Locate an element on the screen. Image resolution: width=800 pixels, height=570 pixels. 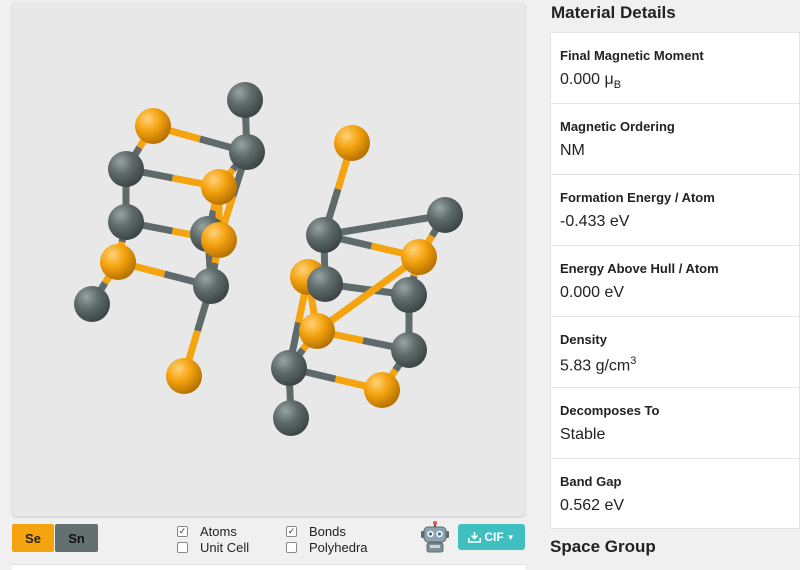
unit-cell-label: Unit Cell is located at coordinates (225, 547).